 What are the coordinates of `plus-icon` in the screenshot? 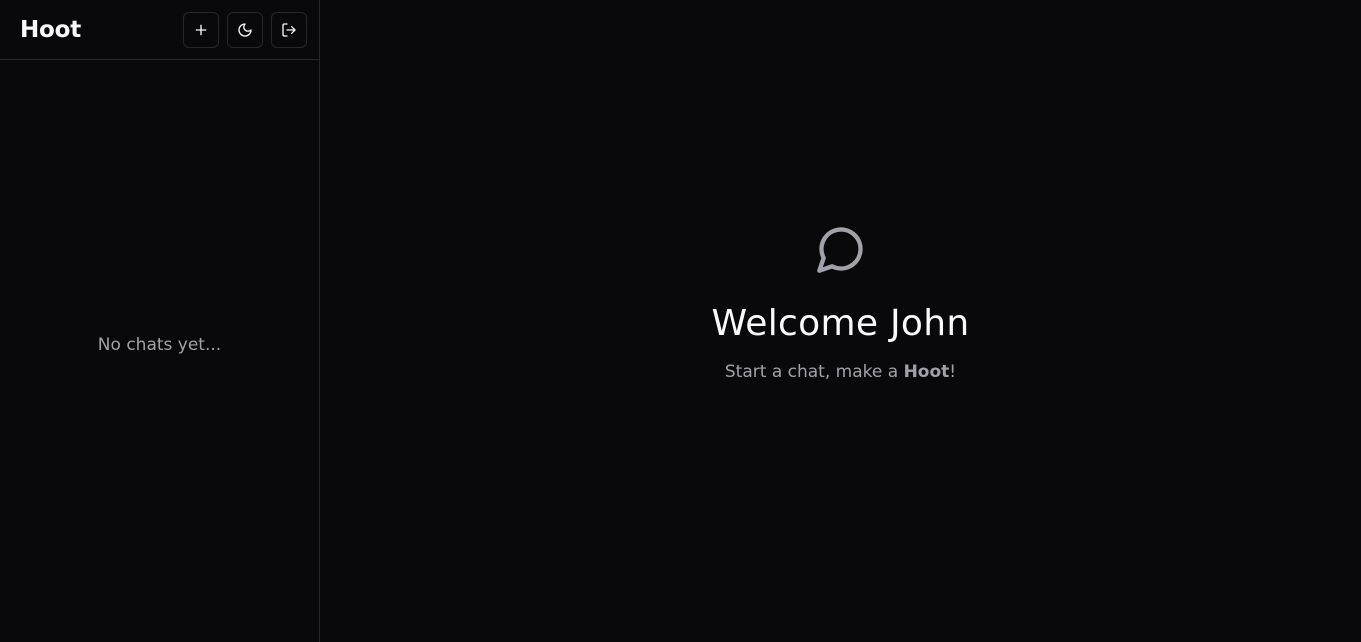 It's located at (201, 29).